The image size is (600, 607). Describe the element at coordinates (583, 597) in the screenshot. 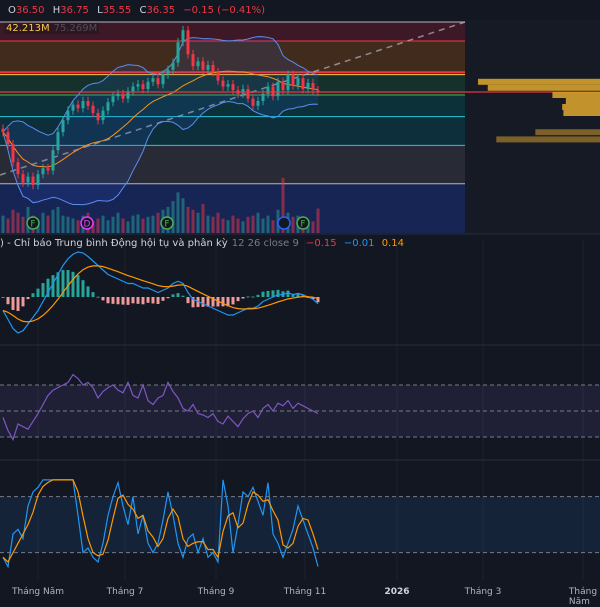

I see `x-tick: Tháng Năm` at that location.